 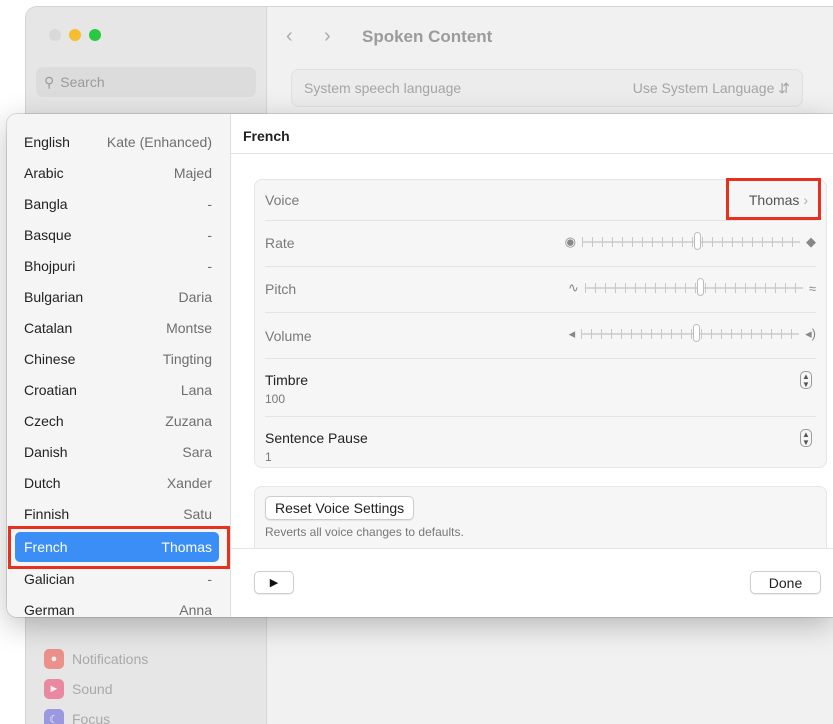 What do you see at coordinates (49, 579) in the screenshot?
I see `language-name: Galician` at bounding box center [49, 579].